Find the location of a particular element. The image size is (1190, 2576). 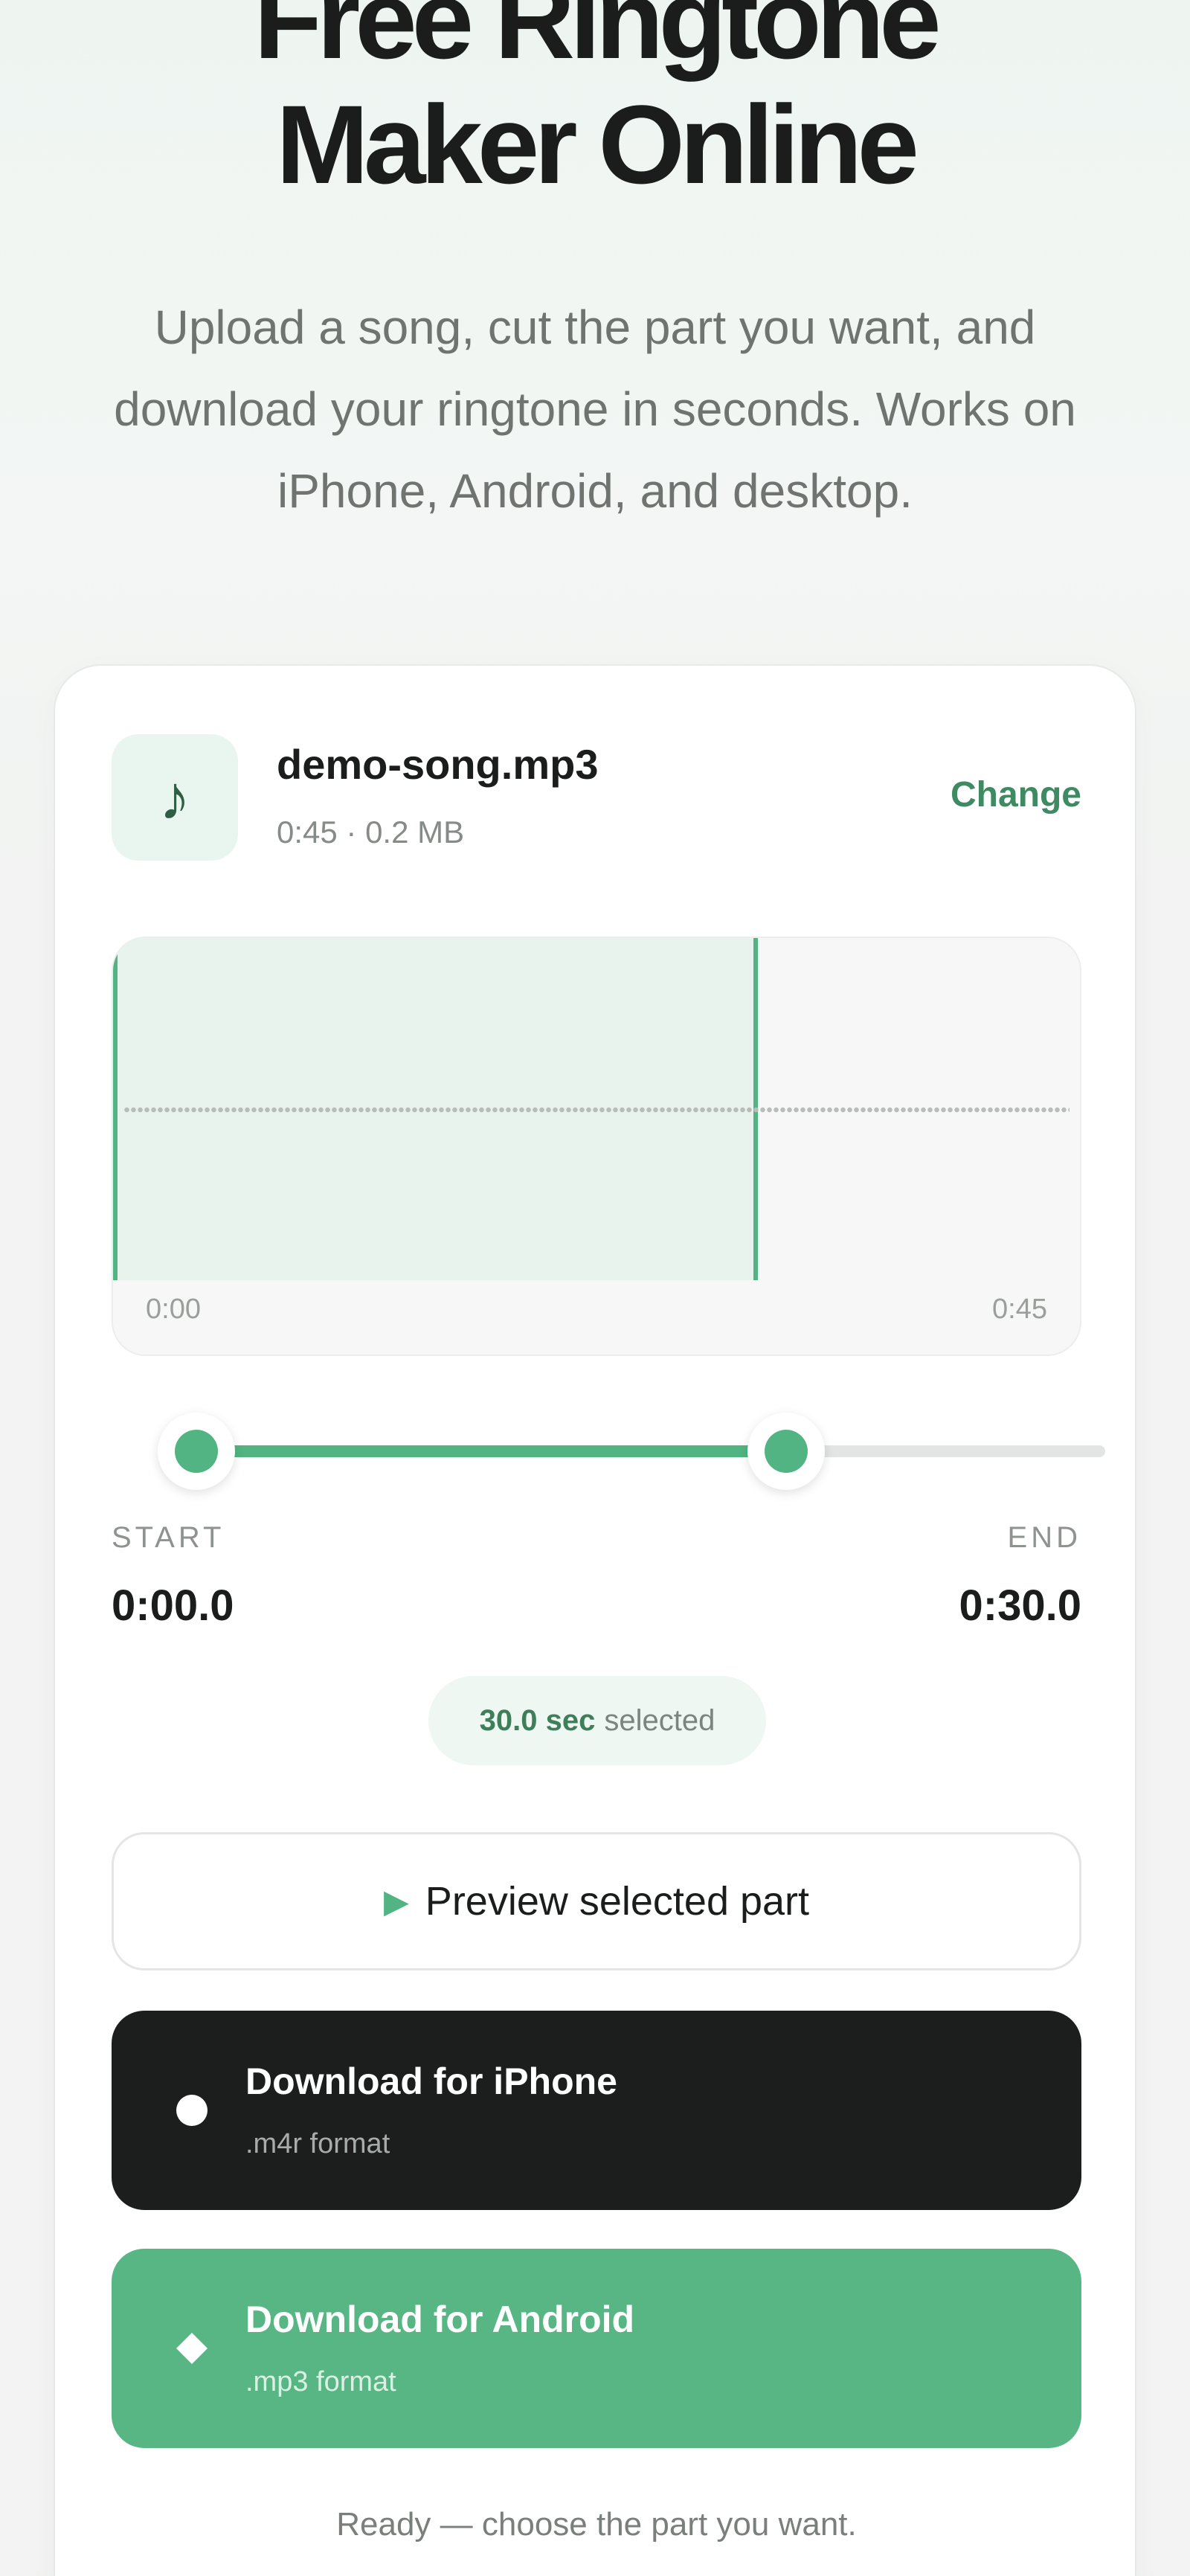

download-android-title: Download for Android is located at coordinates (440, 2319).